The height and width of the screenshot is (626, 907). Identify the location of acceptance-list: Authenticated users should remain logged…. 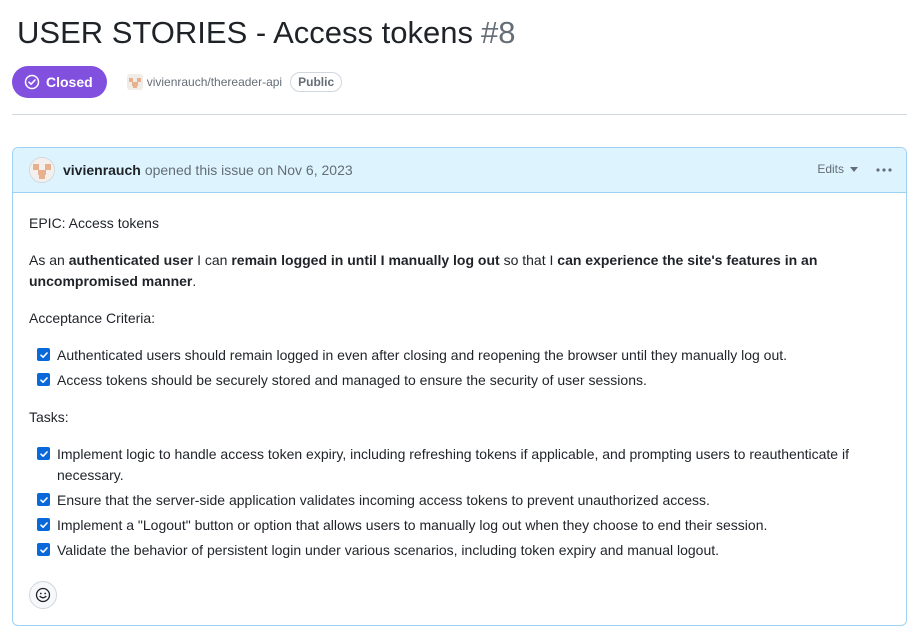
(459, 368).